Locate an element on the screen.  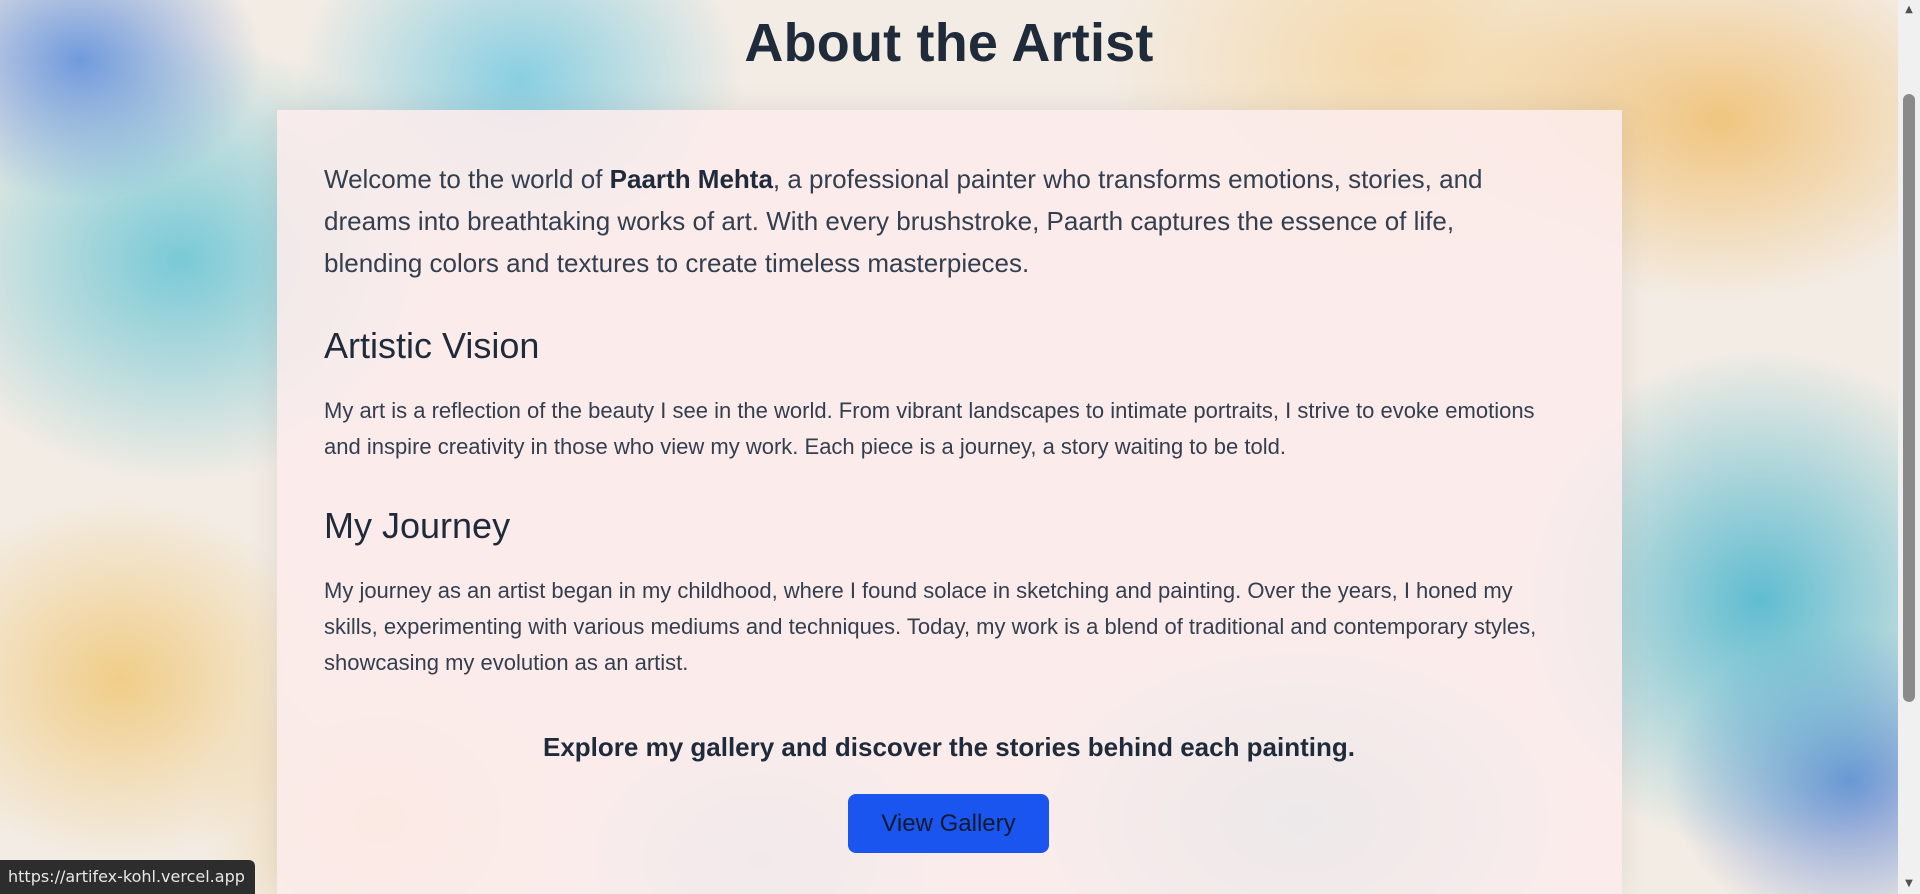
scroll-down-arrow-icon: ▼ is located at coordinates (1909, 884).